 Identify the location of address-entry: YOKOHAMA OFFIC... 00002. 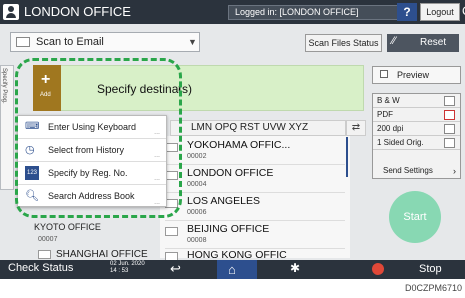
(255, 151).